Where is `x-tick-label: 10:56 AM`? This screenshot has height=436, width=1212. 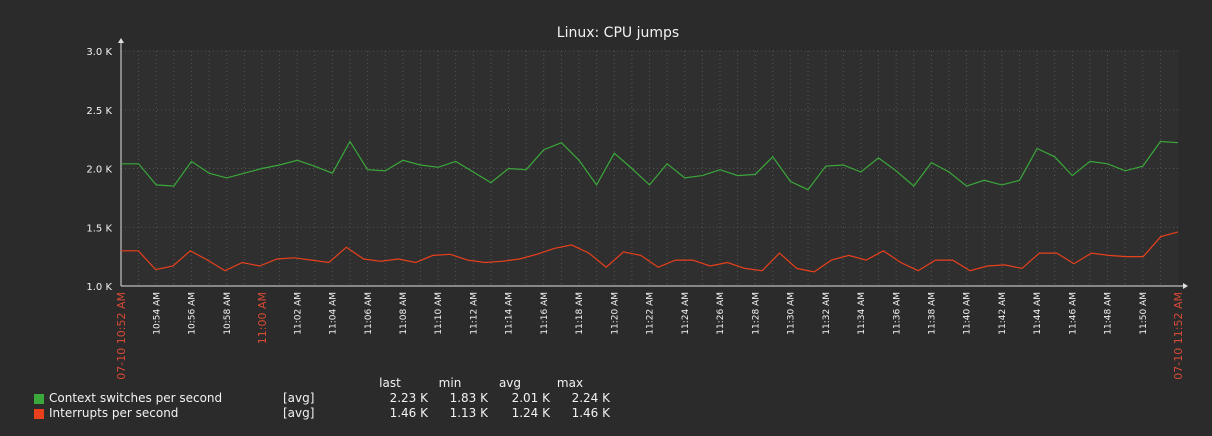 x-tick-label: 10:56 AM is located at coordinates (193, 313).